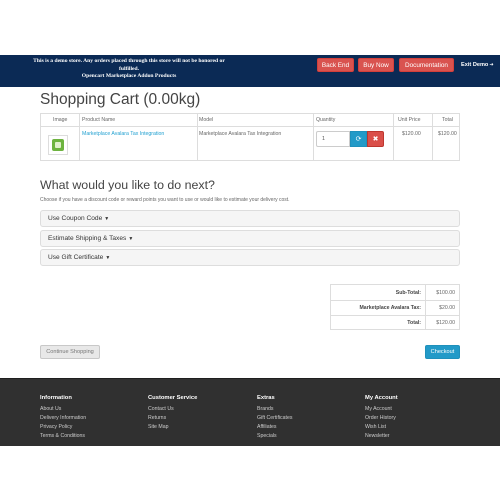 The image size is (500, 500). Describe the element at coordinates (381, 409) in the screenshot. I see `footer-link: My Account` at that location.